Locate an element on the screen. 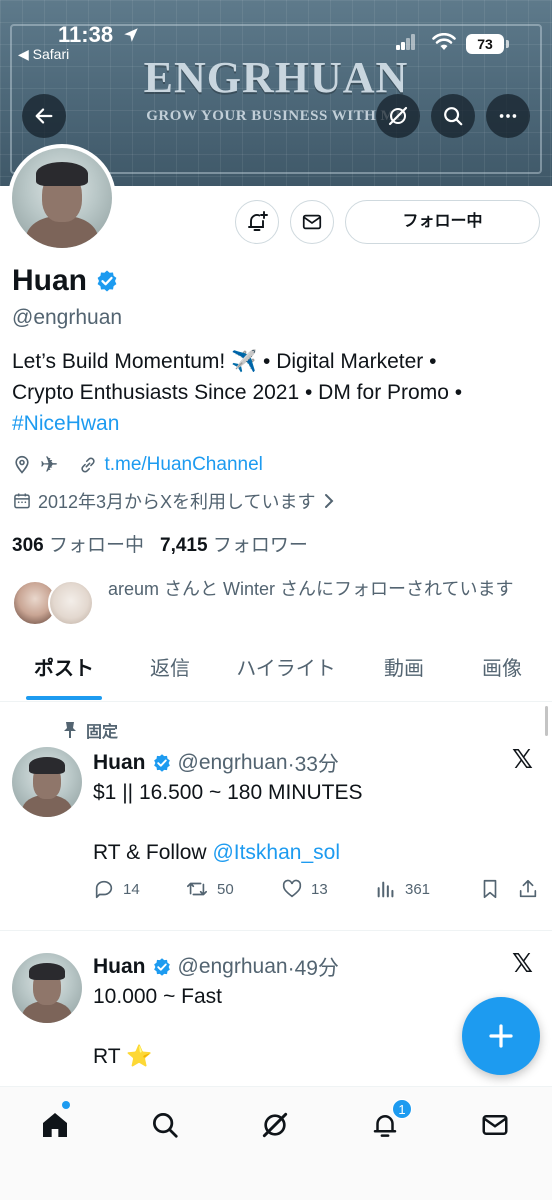 This screenshot has height=1200, width=552. profile-link: t.me/HuanChannel is located at coordinates (183, 465).